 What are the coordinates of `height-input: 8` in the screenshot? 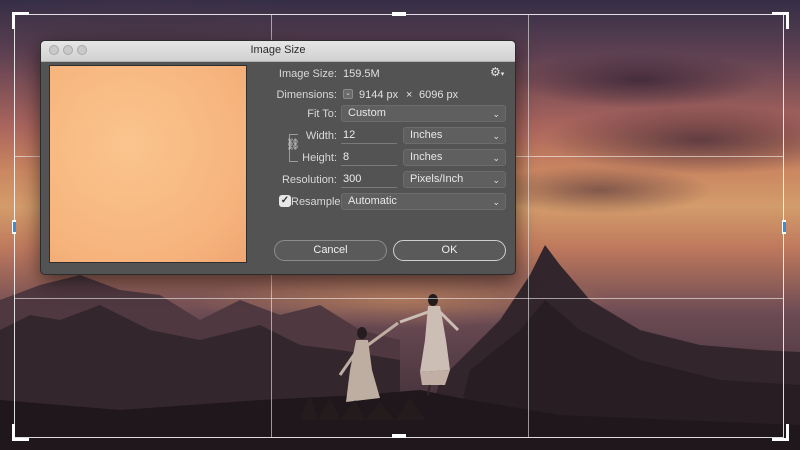 It's located at (369, 157).